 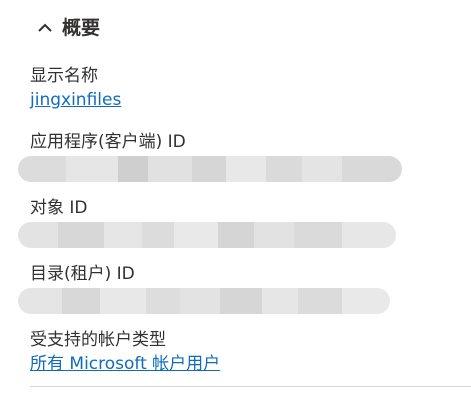 I want to click on directory-tenant-id-label: 目录(租户) ID, so click(x=82, y=274).